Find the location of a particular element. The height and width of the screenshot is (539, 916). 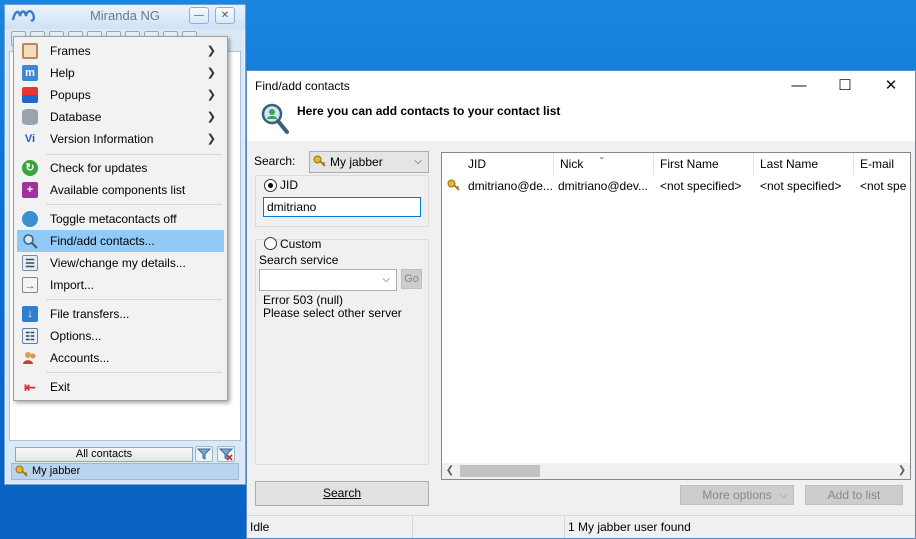

column-header-email: E-mail is located at coordinates (882, 164).